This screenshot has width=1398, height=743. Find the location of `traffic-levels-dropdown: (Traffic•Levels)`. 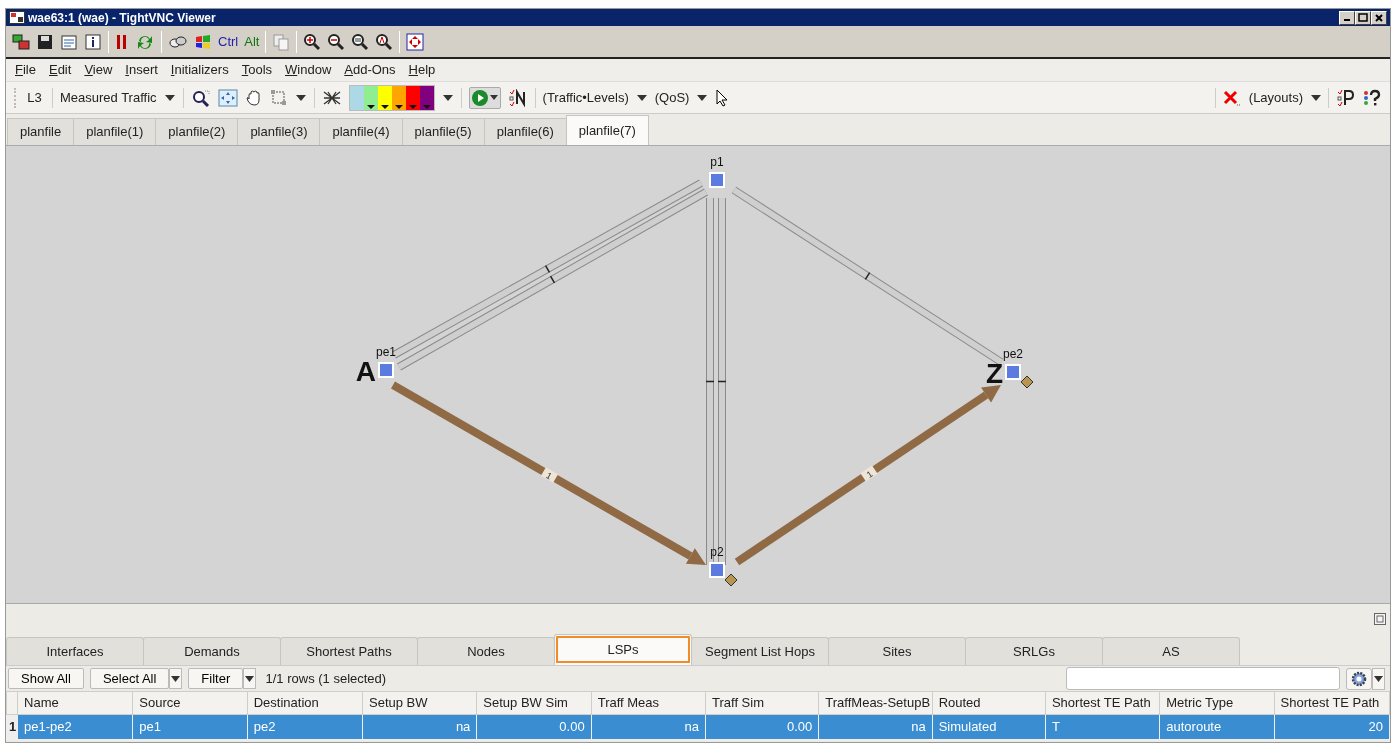

traffic-levels-dropdown: (Traffic•Levels) is located at coordinates (585, 97).